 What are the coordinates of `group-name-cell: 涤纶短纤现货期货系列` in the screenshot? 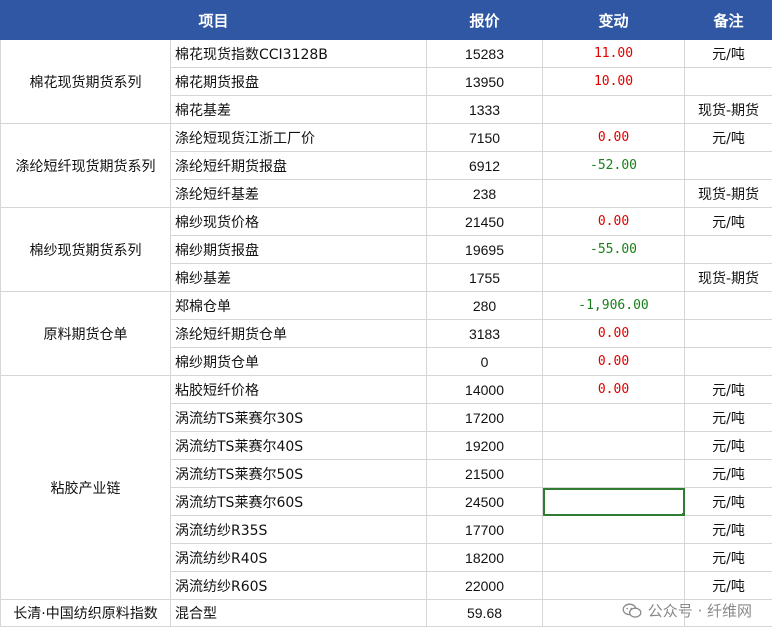 It's located at (85, 165).